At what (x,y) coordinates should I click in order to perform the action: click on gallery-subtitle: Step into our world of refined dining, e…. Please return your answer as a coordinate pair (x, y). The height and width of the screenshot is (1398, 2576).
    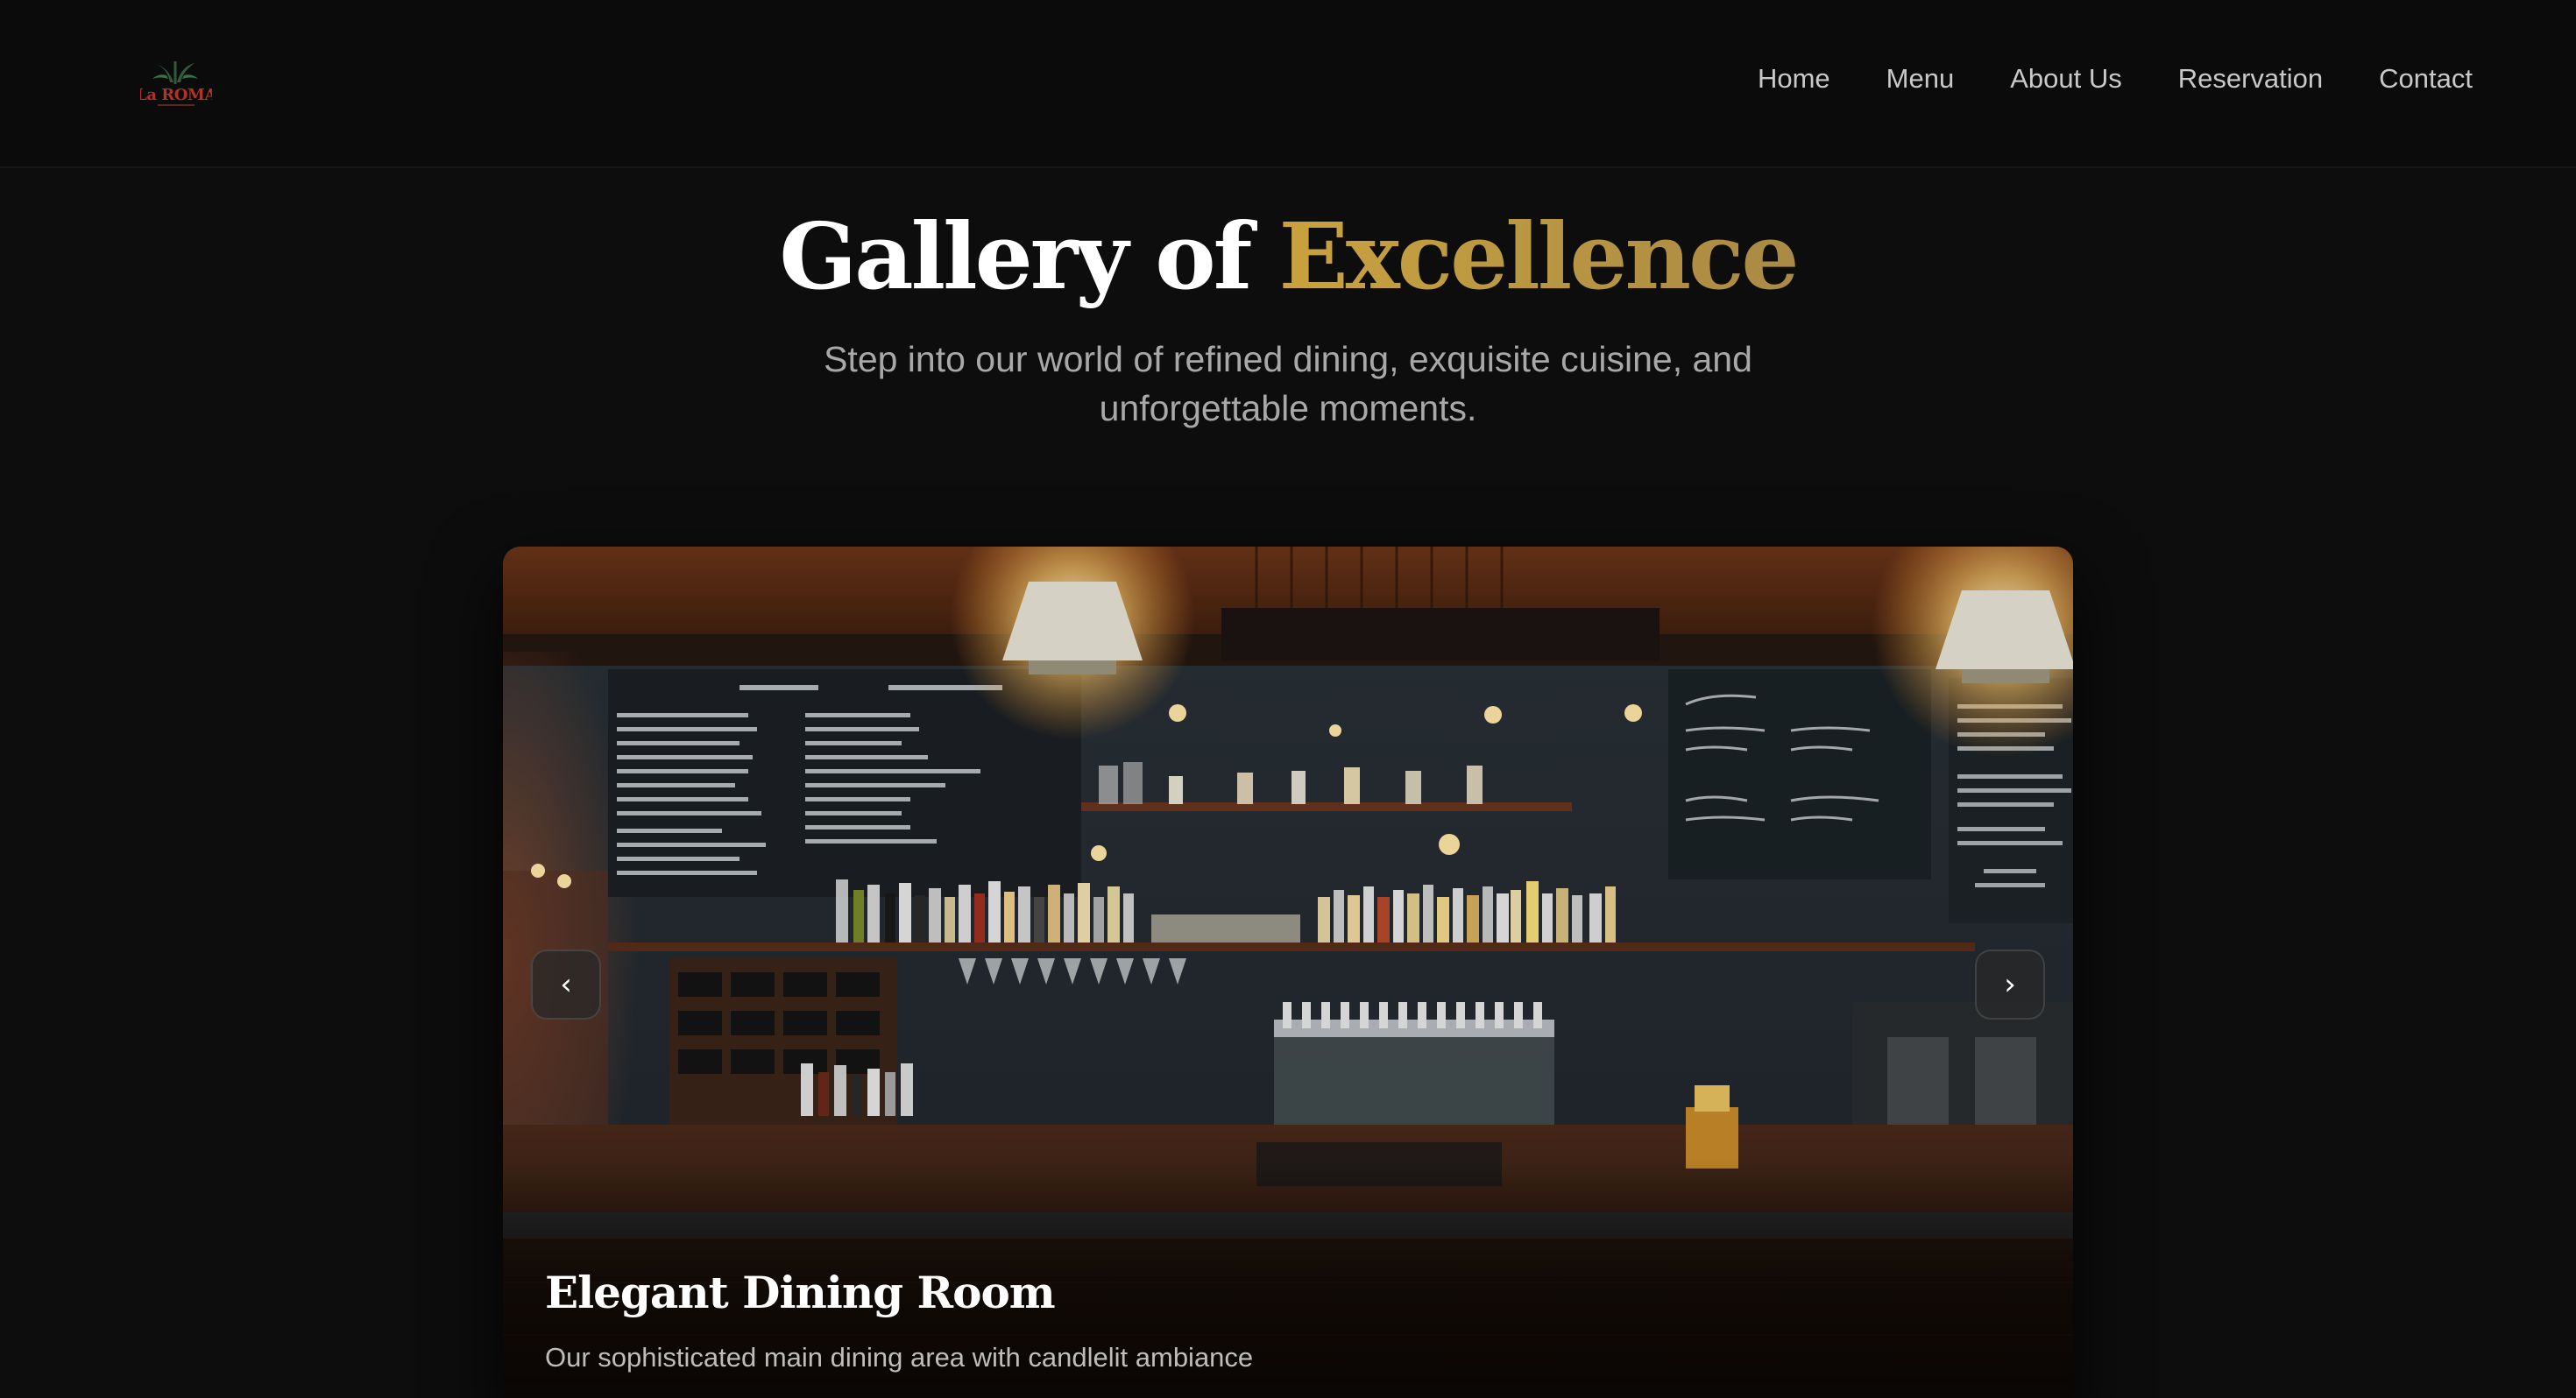
    Looking at the image, I should click on (1288, 383).